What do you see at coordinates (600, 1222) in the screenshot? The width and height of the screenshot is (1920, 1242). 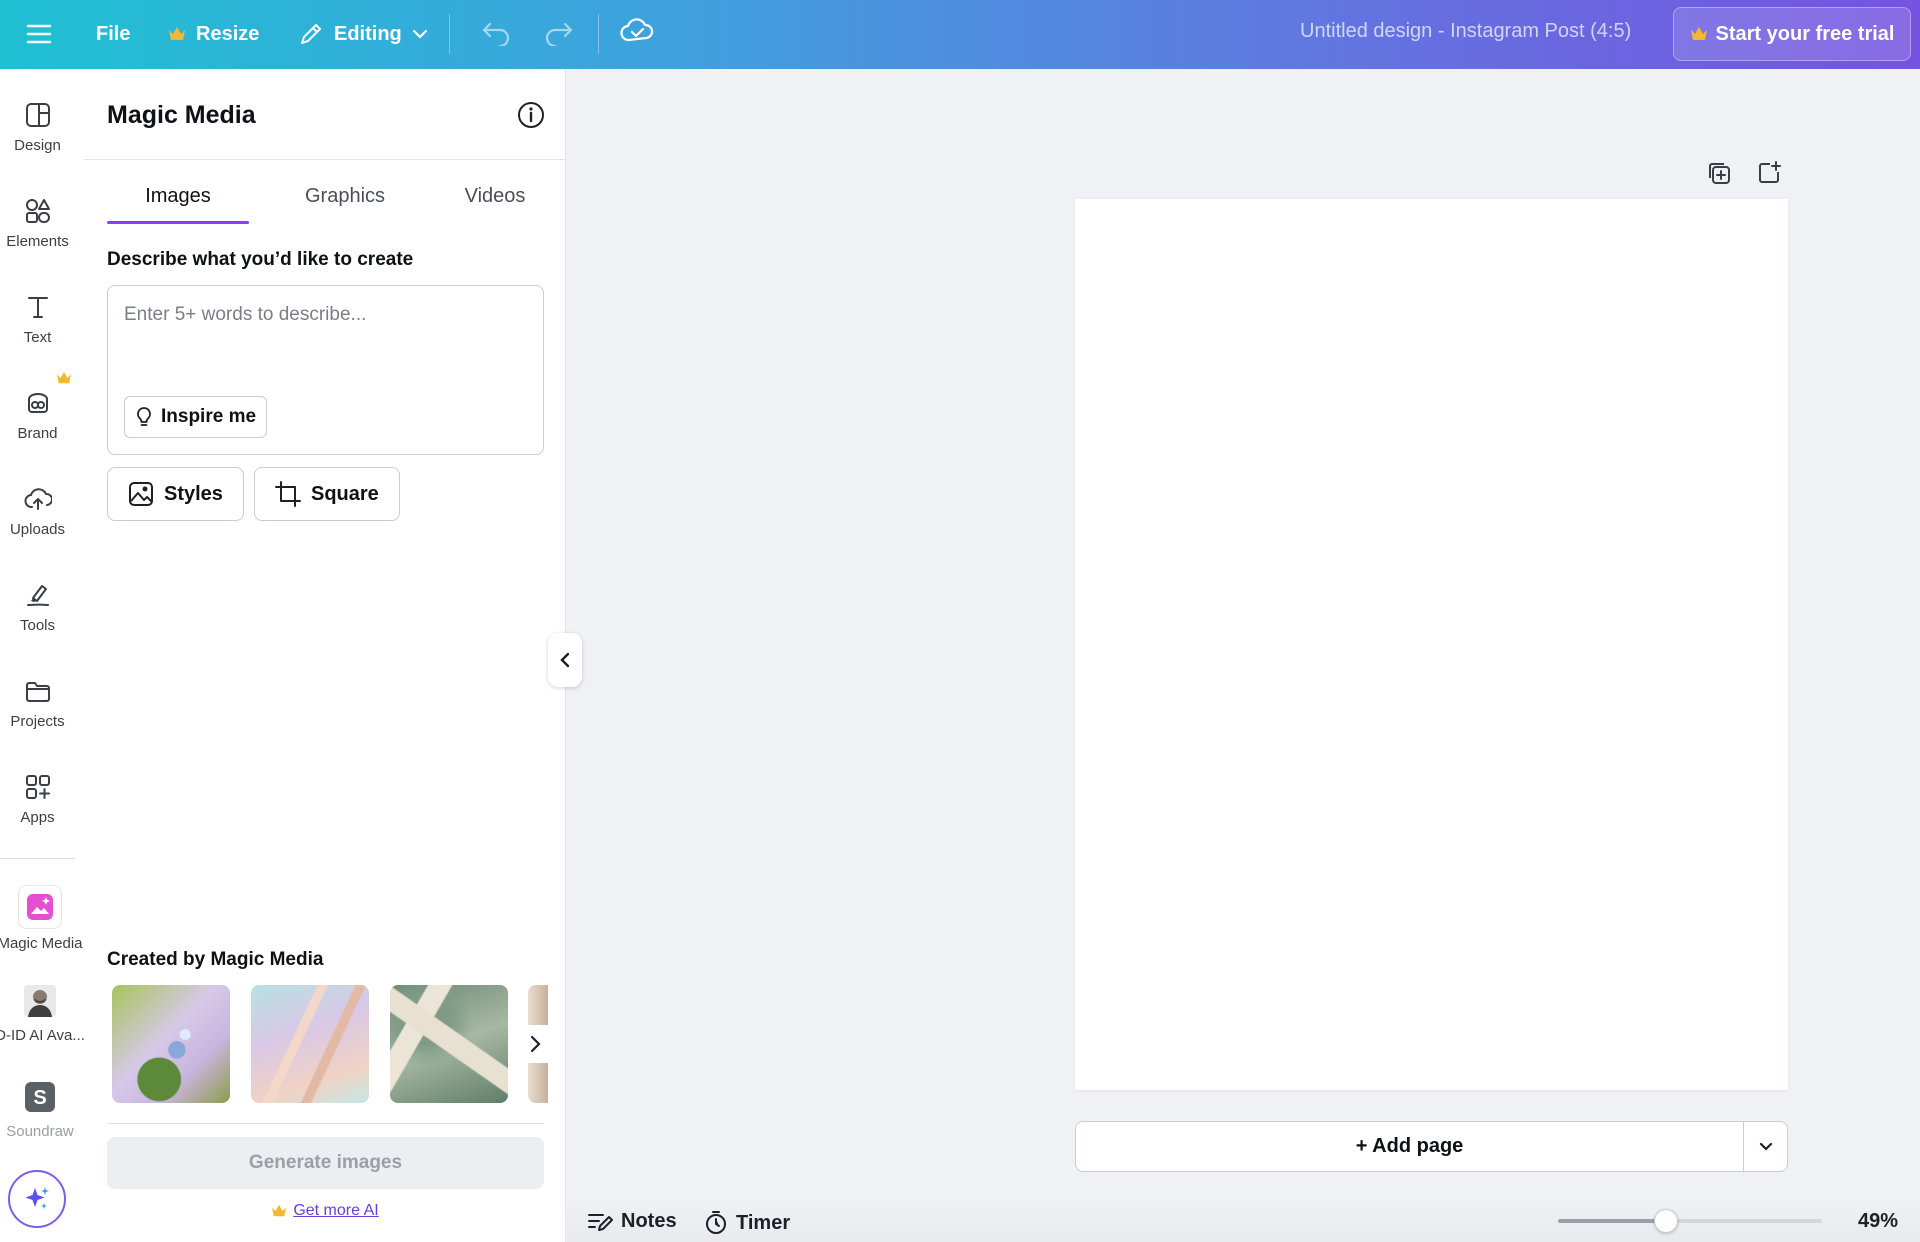 I see `notes-icon` at bounding box center [600, 1222].